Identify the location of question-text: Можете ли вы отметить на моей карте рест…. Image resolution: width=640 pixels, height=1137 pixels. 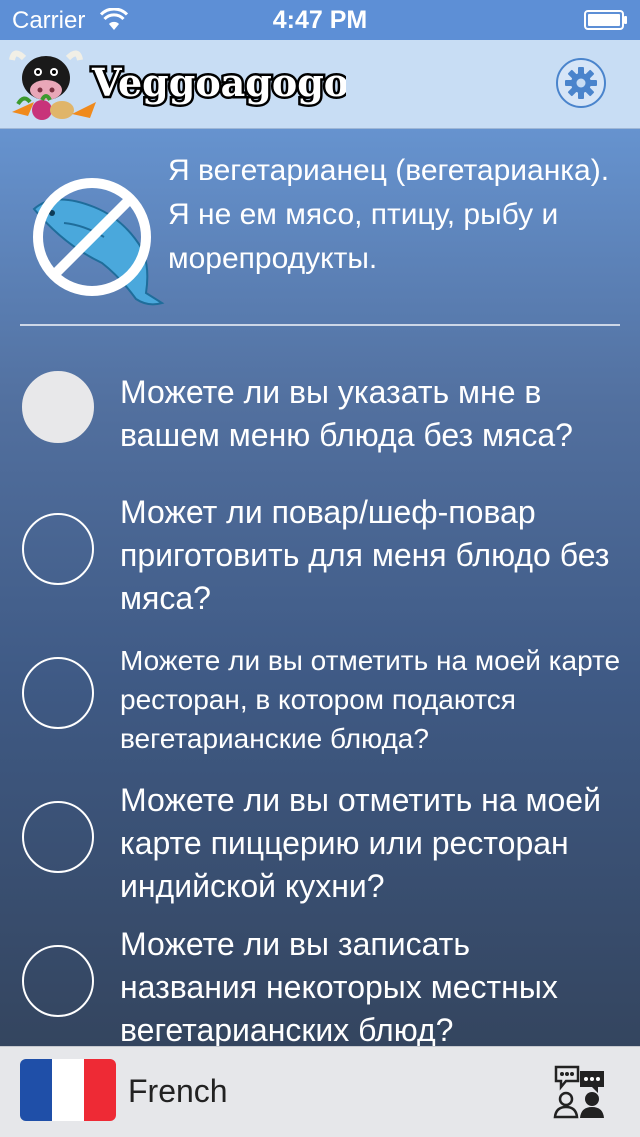
(370, 699).